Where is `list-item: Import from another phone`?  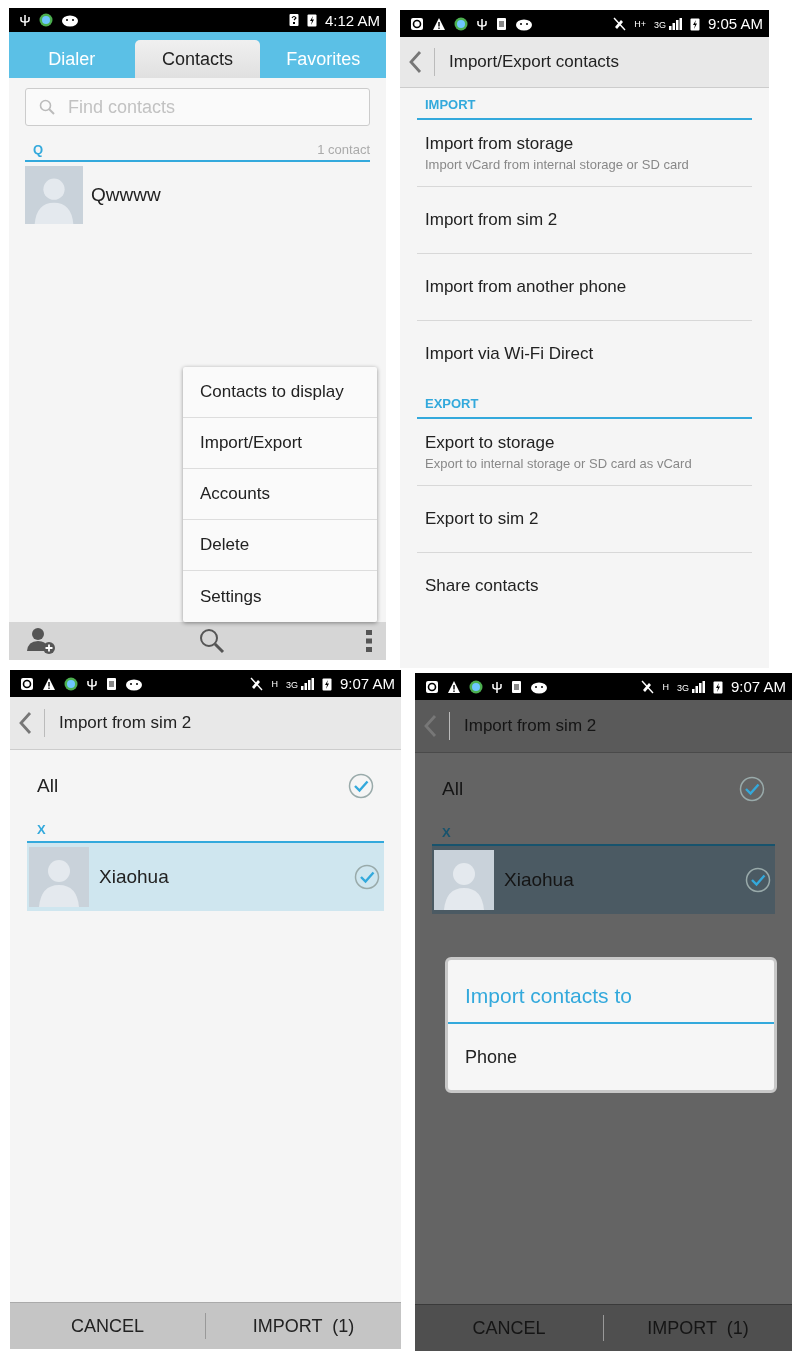
list-item: Import from another phone is located at coordinates (584, 287).